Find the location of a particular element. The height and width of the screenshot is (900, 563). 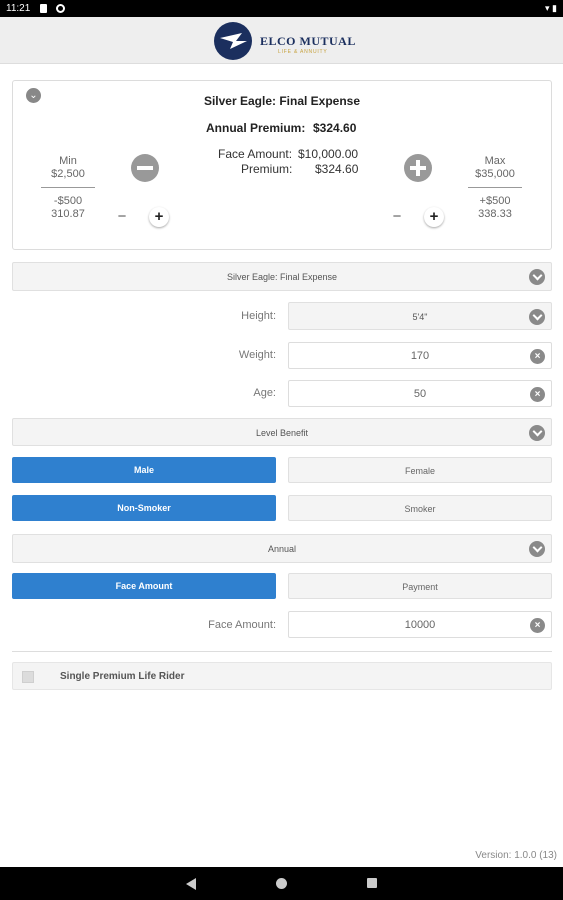

height-label: Height: is located at coordinates (258, 316).